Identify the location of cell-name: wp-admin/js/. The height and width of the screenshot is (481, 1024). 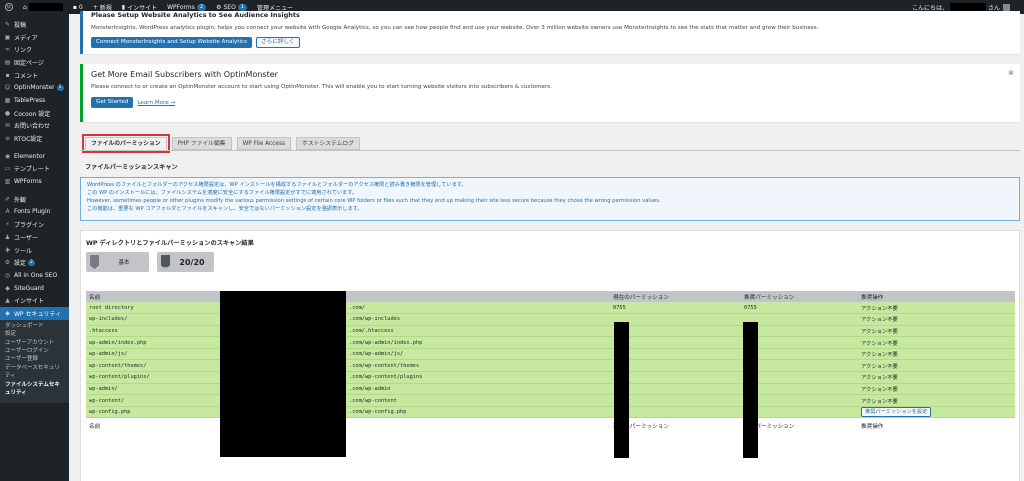
(152, 354).